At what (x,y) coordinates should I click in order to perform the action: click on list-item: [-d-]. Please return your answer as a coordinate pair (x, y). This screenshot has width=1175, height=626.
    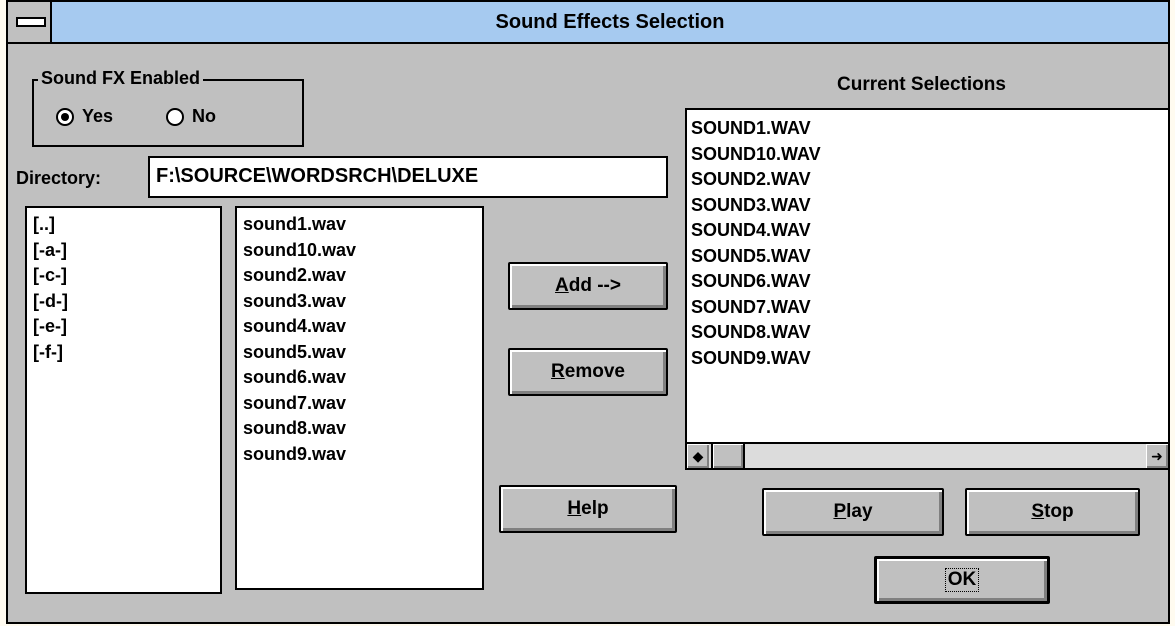
    Looking at the image, I should click on (123, 302).